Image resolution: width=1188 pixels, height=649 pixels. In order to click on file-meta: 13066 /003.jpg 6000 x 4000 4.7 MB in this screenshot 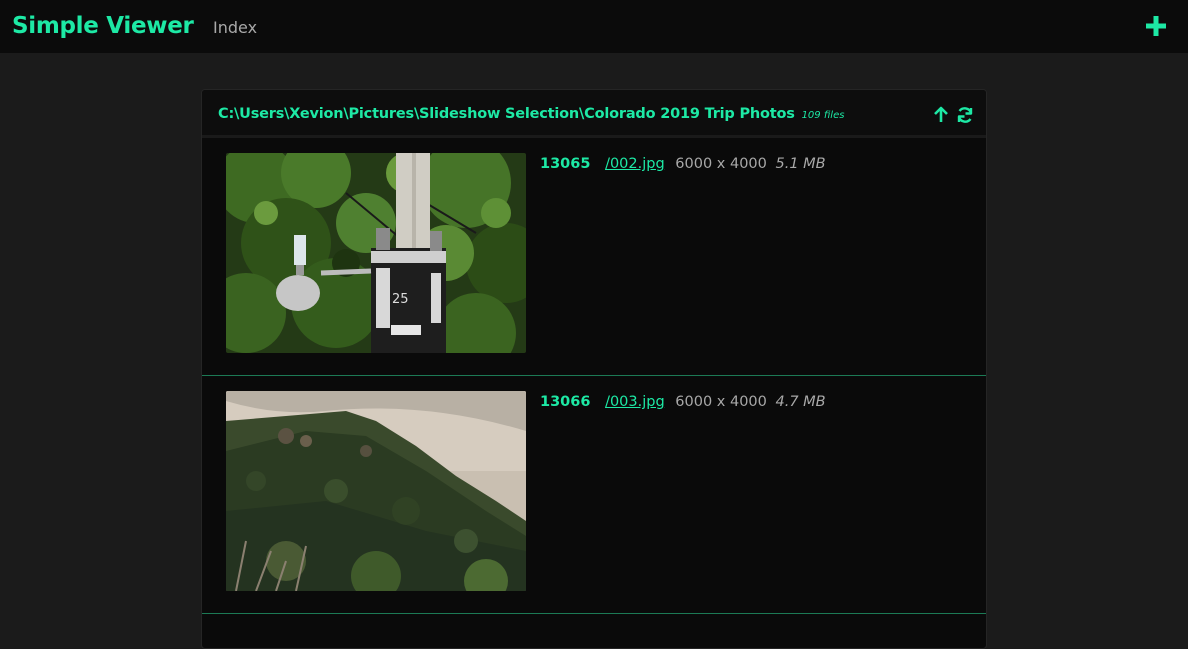, I will do `click(683, 402)`.